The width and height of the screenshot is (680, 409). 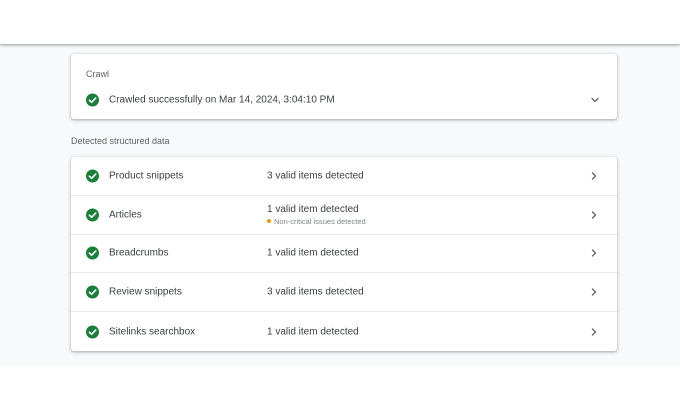 I want to click on list-item-review-snippets: Review snippets 3 valid items detected, so click(x=344, y=293).